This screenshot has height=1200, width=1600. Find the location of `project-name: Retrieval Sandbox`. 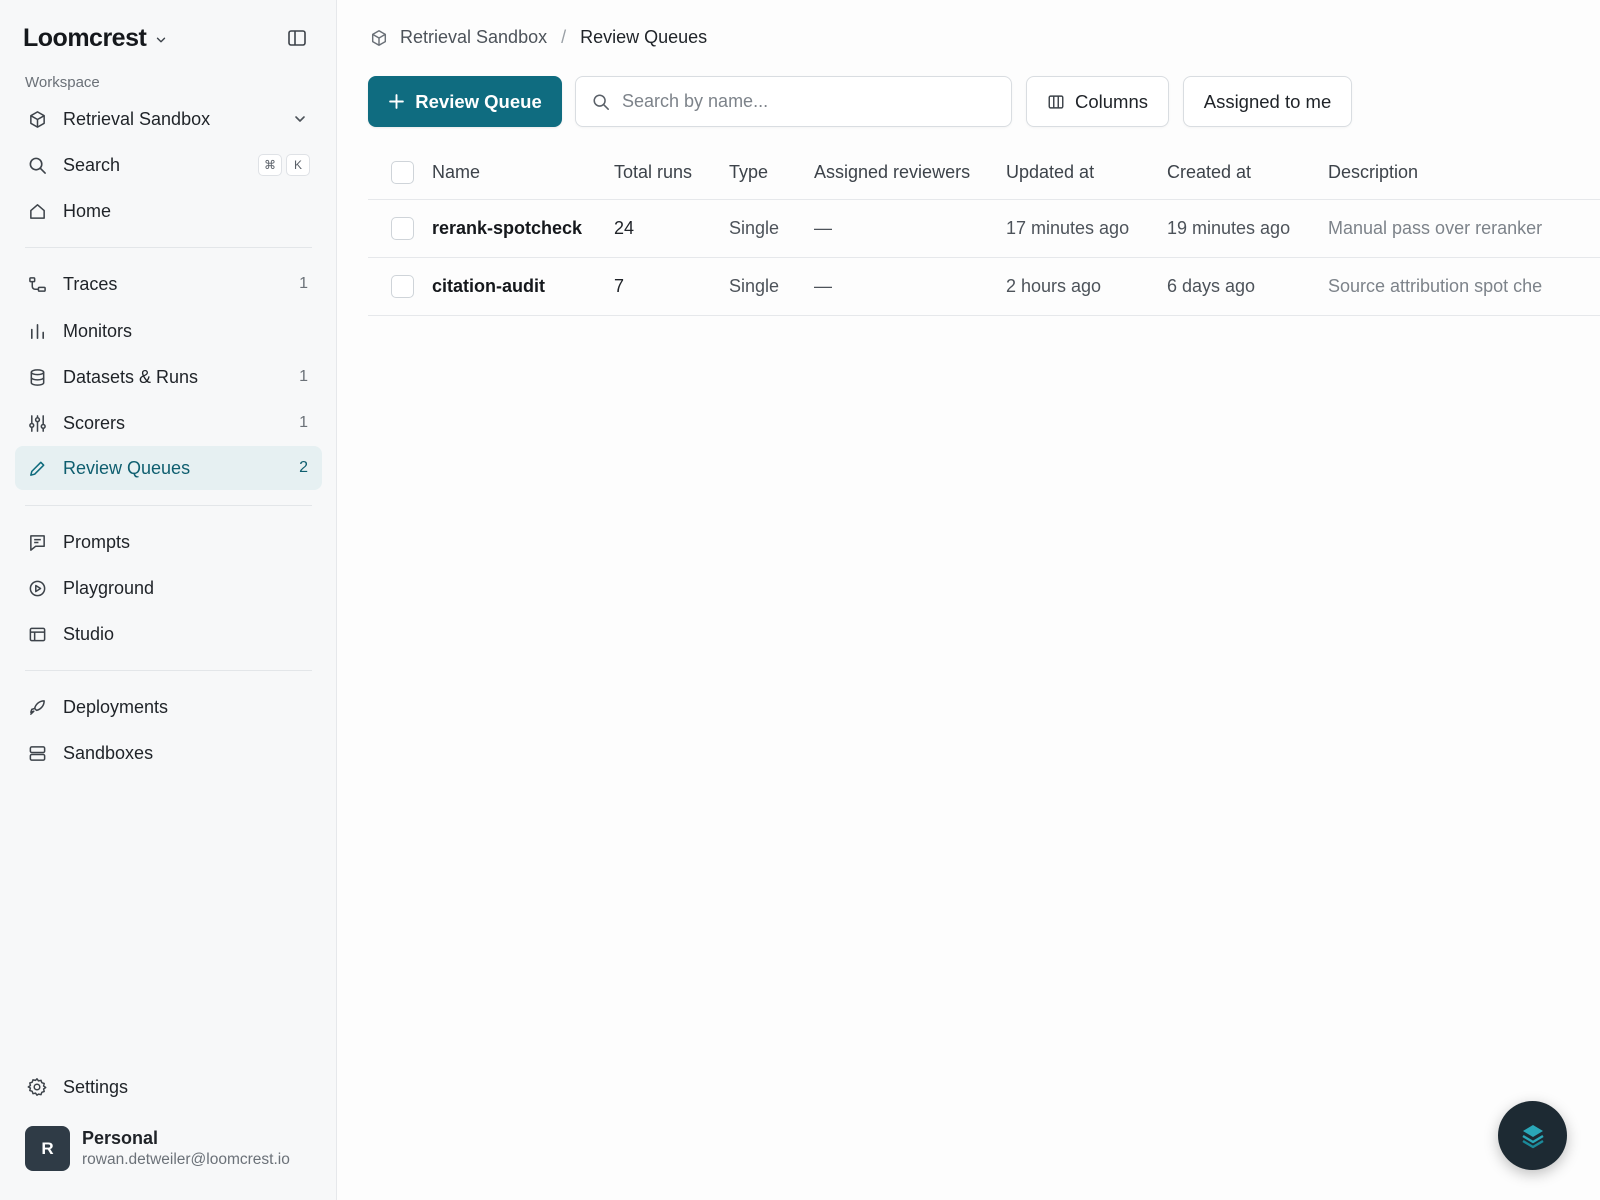

project-name: Retrieval Sandbox is located at coordinates (137, 118).